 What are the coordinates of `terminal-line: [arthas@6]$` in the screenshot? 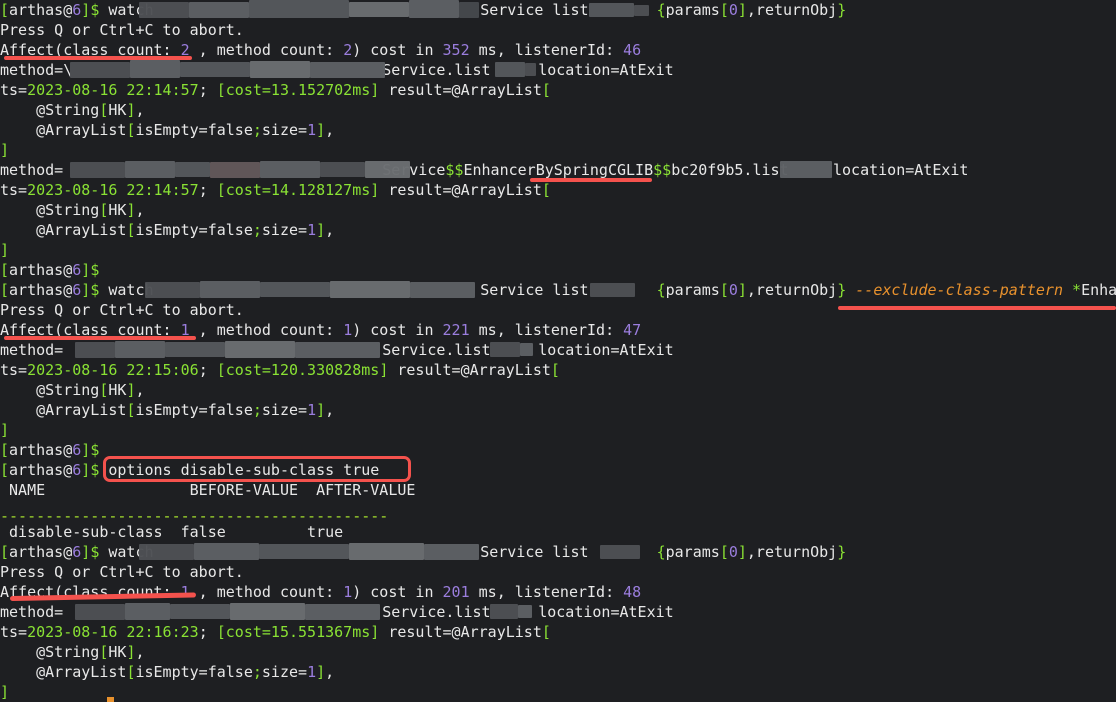 It's located at (49, 270).